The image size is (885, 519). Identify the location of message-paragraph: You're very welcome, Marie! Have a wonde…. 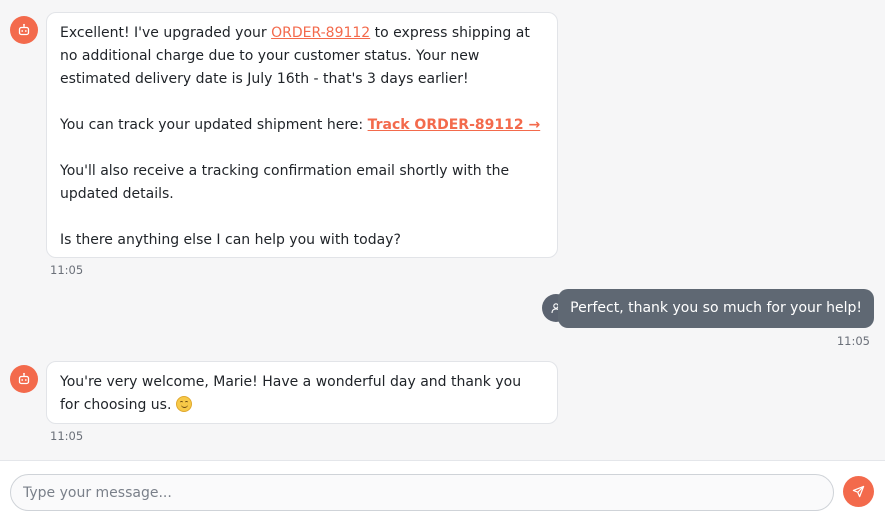
(302, 394).